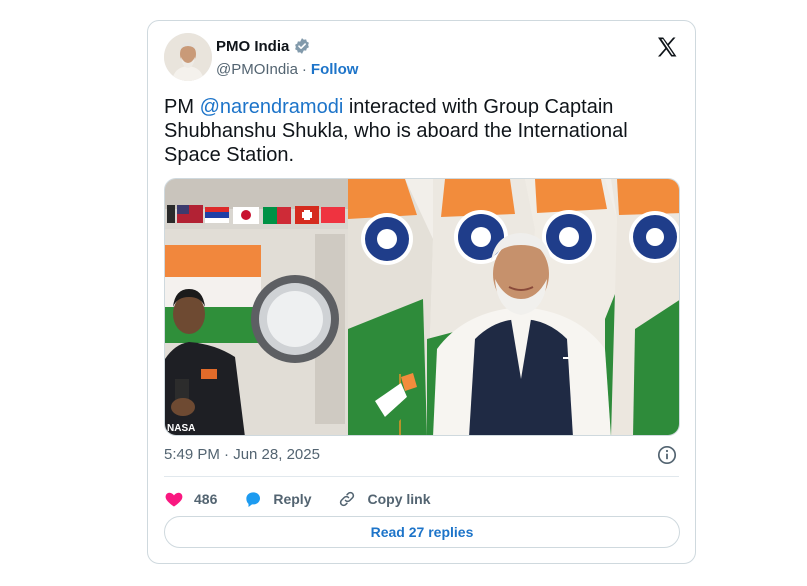 The image size is (807, 586). I want to click on reply-label: Reply, so click(292, 499).